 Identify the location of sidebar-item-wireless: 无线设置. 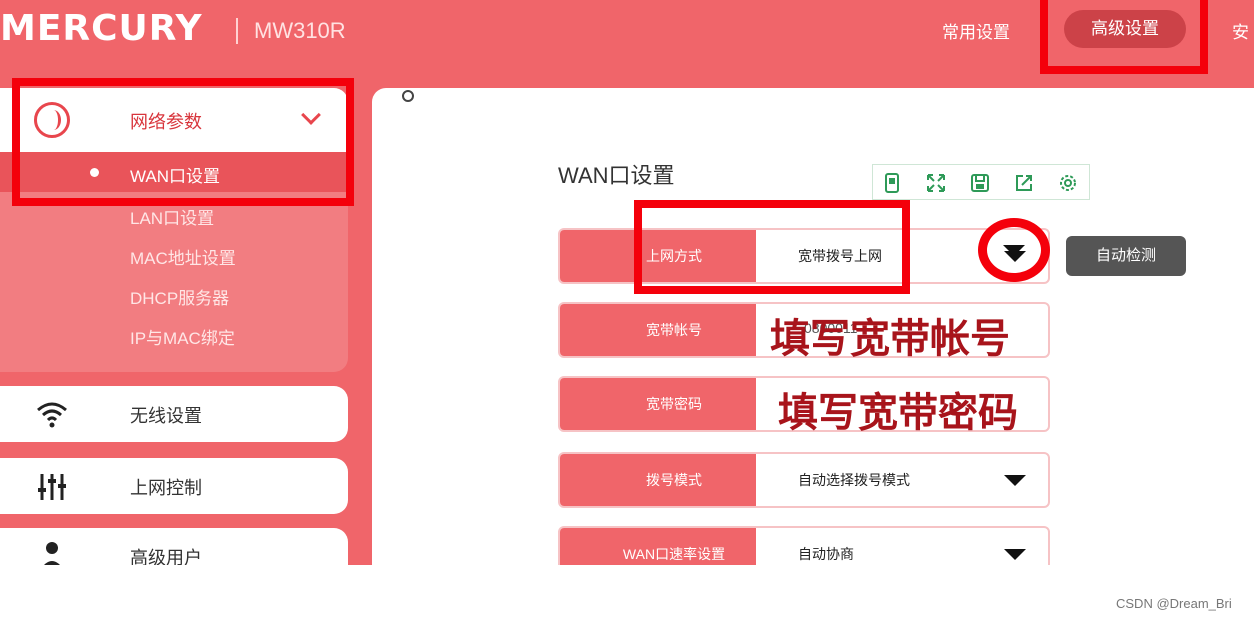
(174, 414).